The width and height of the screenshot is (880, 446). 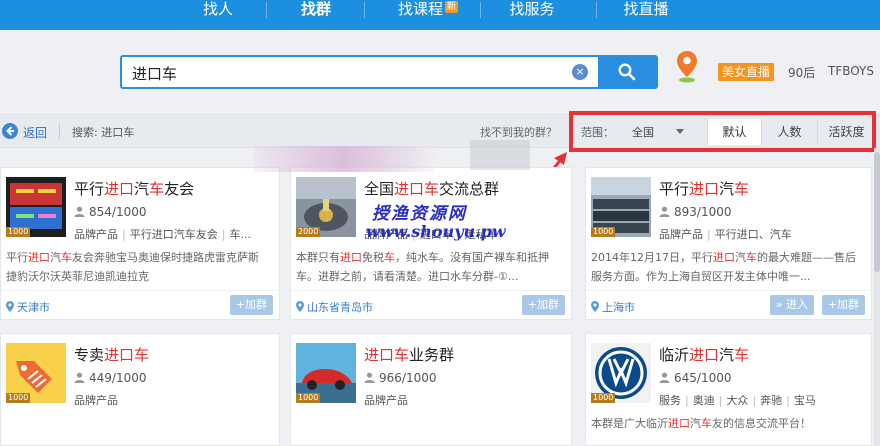 I want to click on group-title: 平行进口汽车, so click(x=704, y=188).